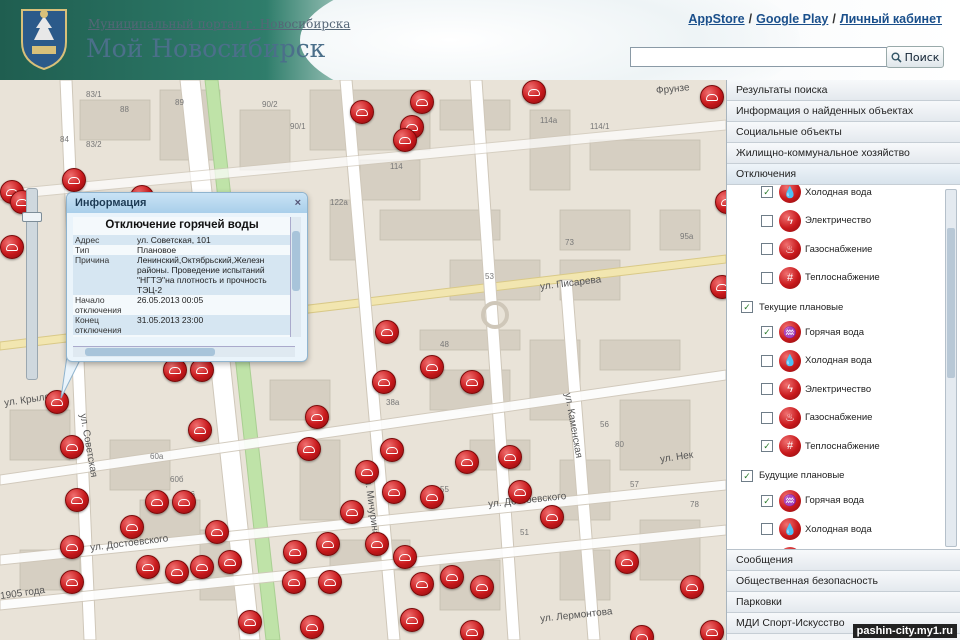 The width and height of the screenshot is (960, 640). What do you see at coordinates (843, 153) in the screenshot?
I see `panel-section-header: Жилищно-коммунальное хозяйство` at bounding box center [843, 153].